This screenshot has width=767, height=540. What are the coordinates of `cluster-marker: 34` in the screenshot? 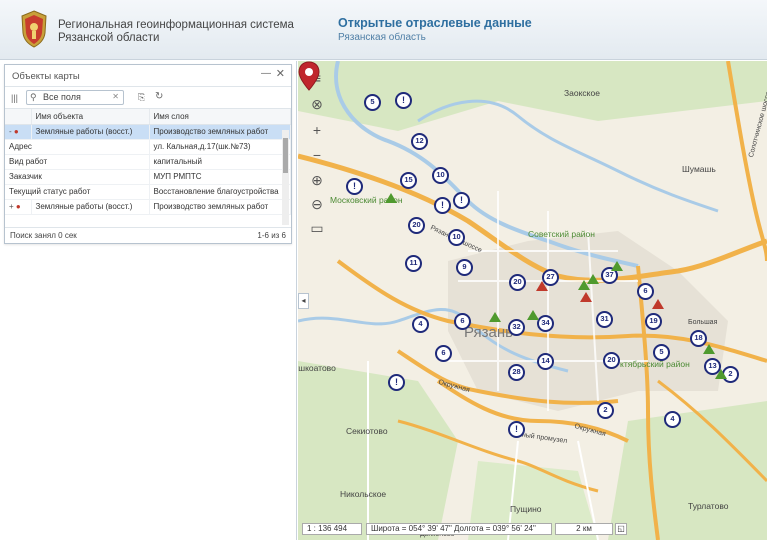 It's located at (545, 323).